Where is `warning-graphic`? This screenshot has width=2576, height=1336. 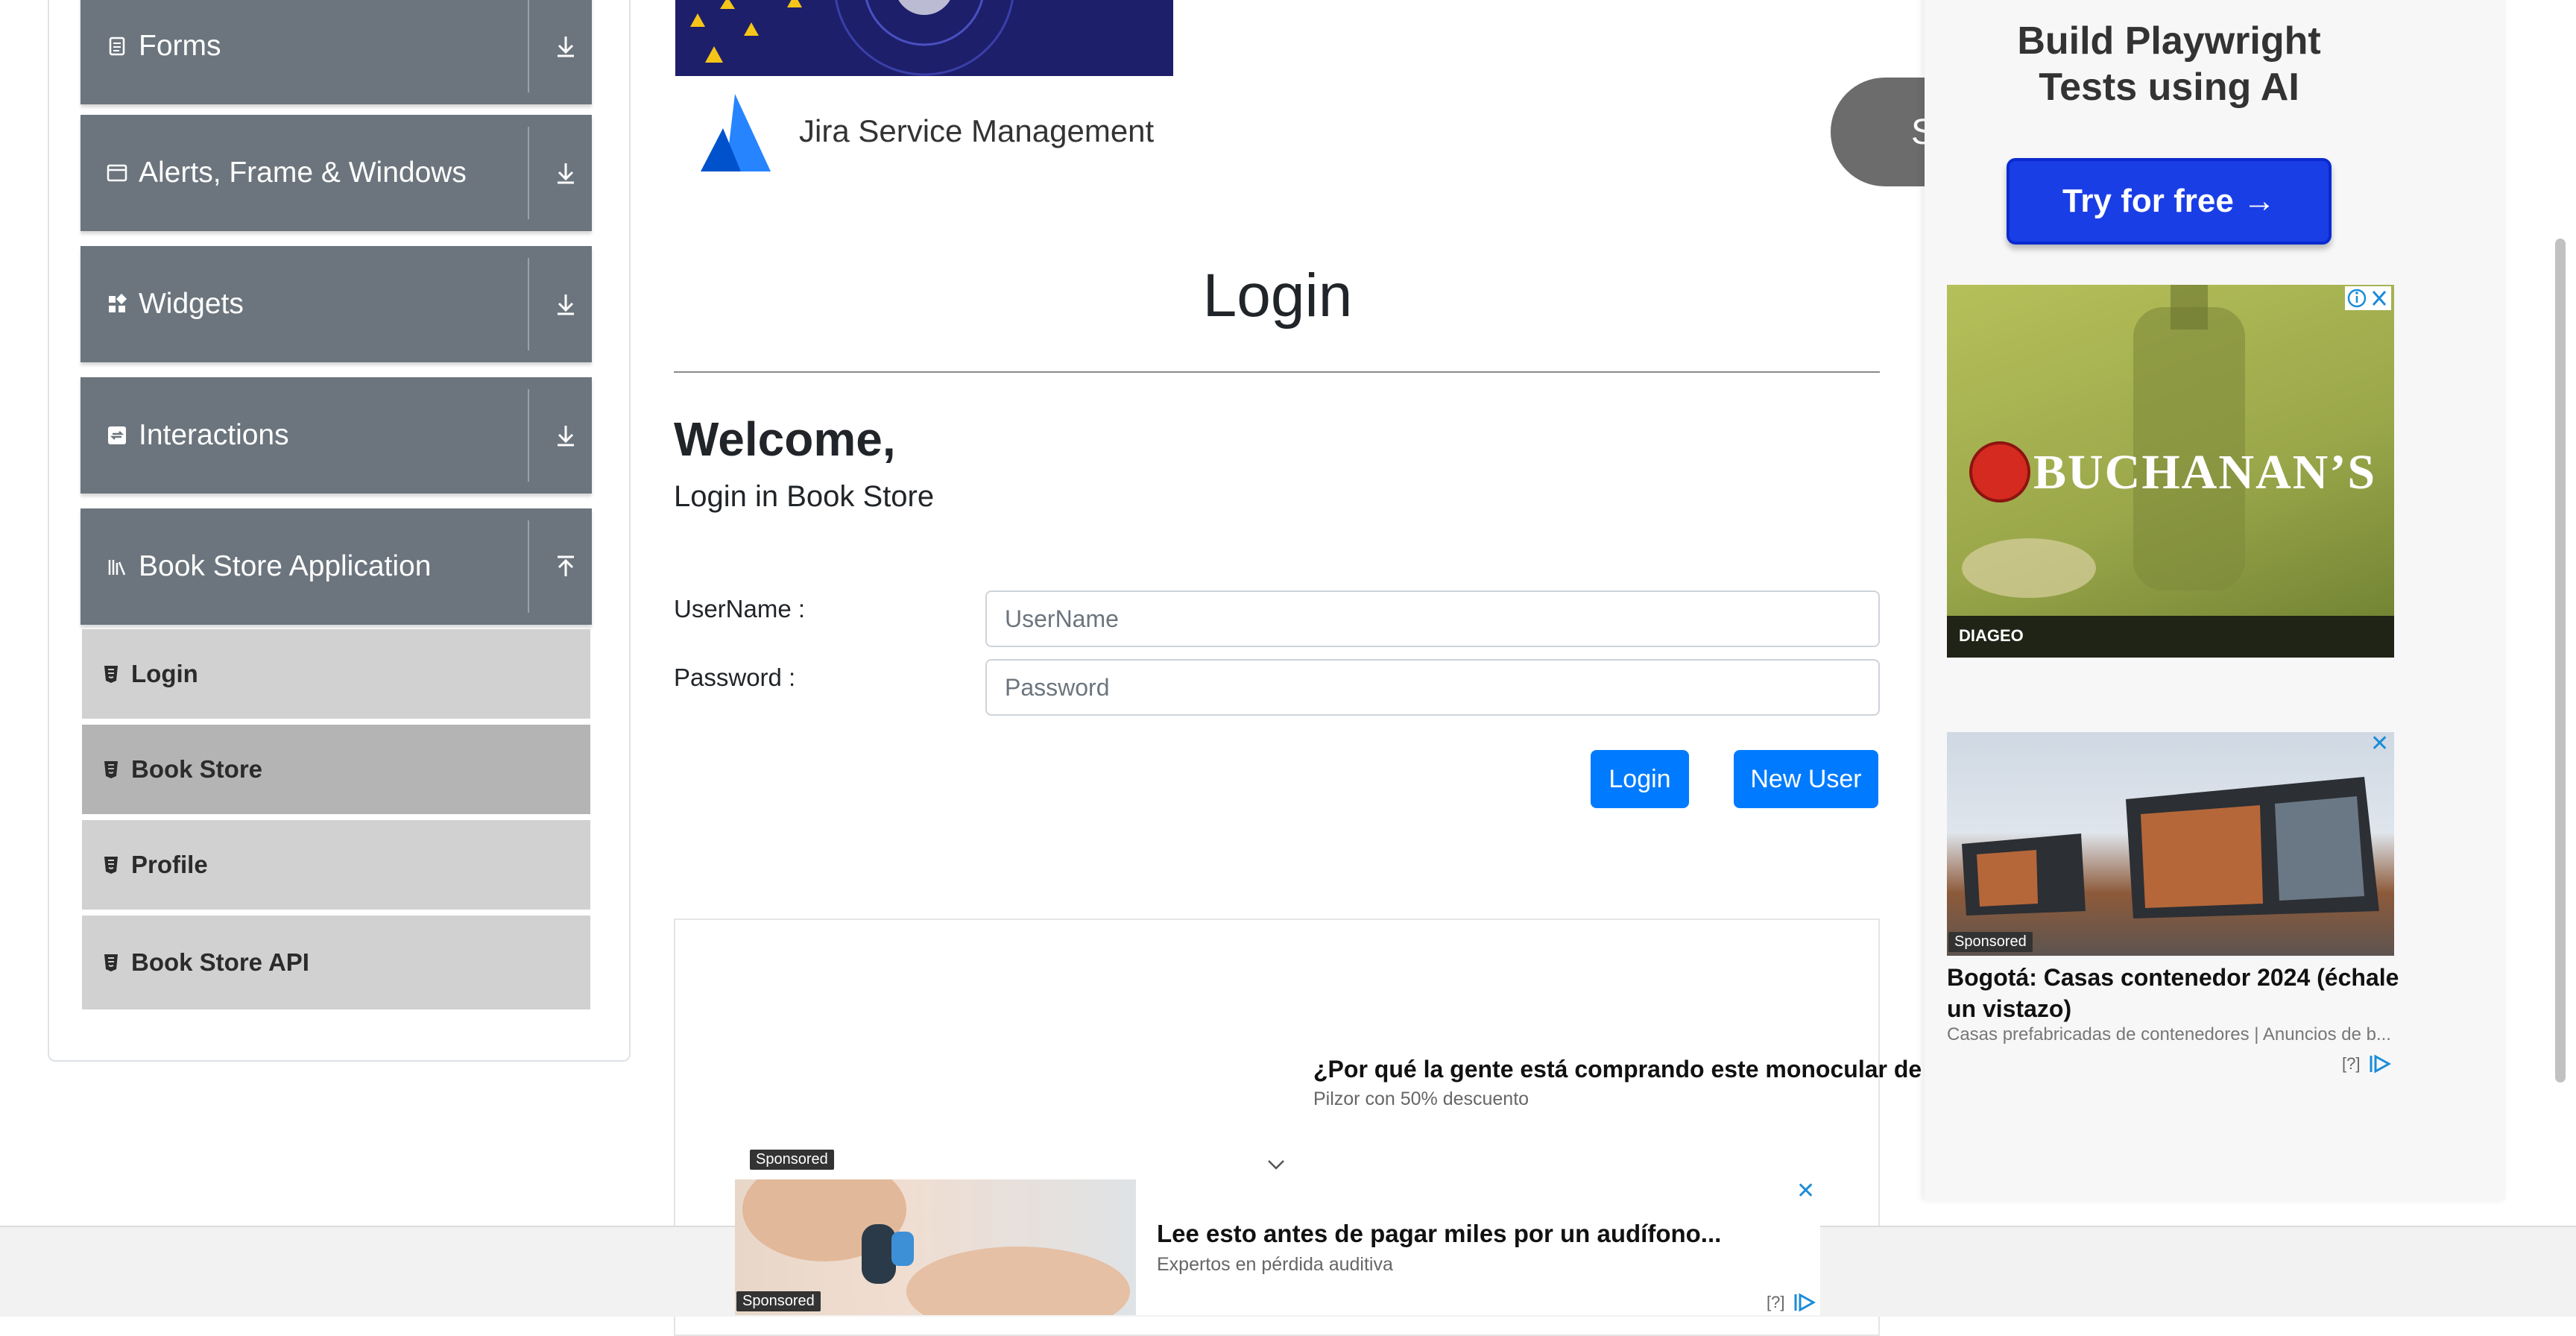
warning-graphic is located at coordinates (852, 38).